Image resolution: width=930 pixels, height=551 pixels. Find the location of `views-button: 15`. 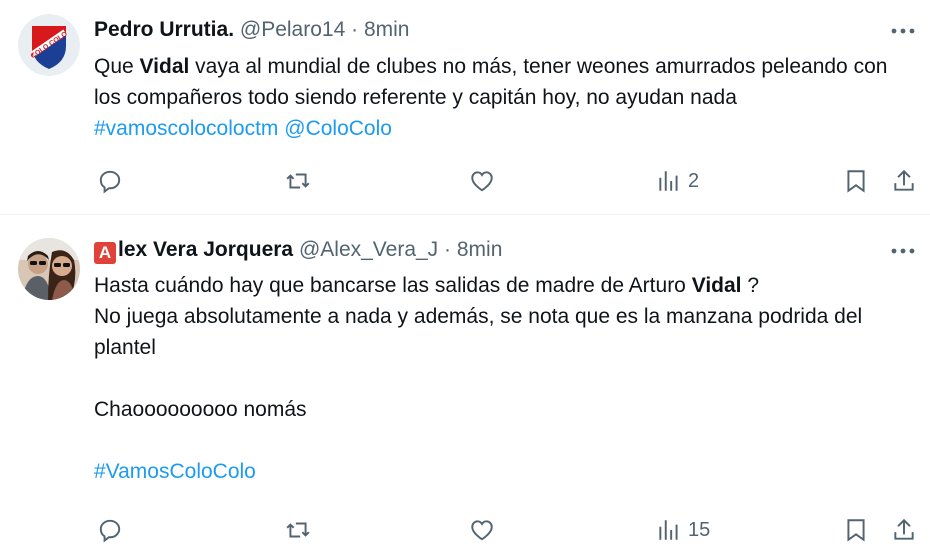

views-button: 15 is located at coordinates (683, 530).